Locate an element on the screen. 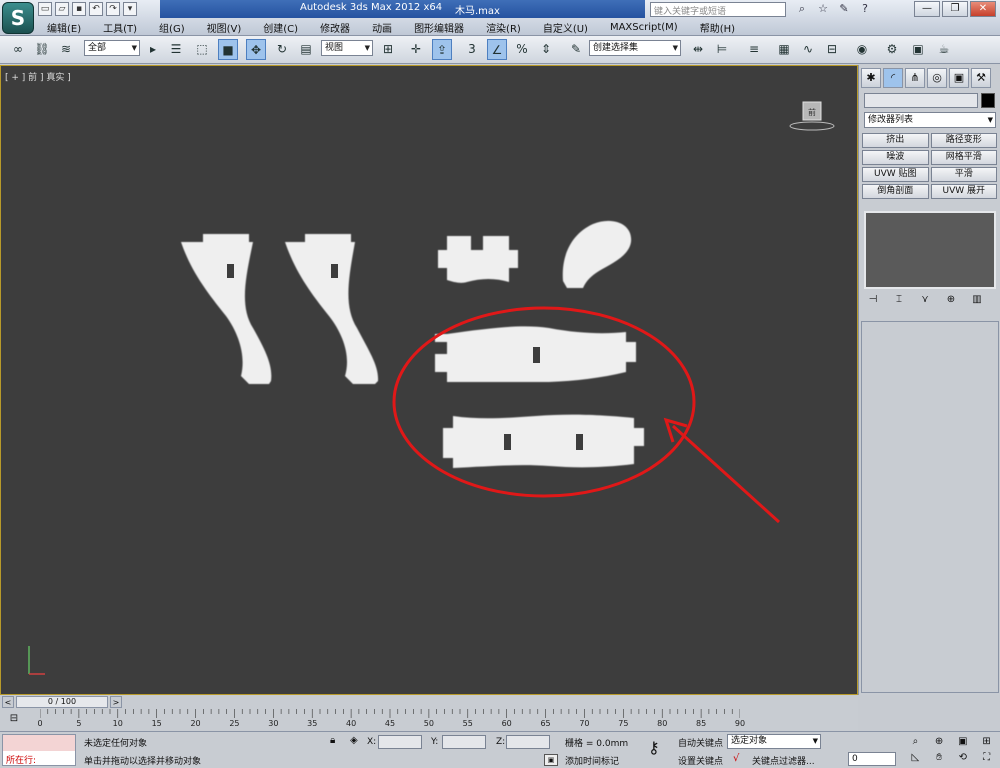 The height and width of the screenshot is (768, 1000). select-object-icon: ▸ is located at coordinates (153, 49).